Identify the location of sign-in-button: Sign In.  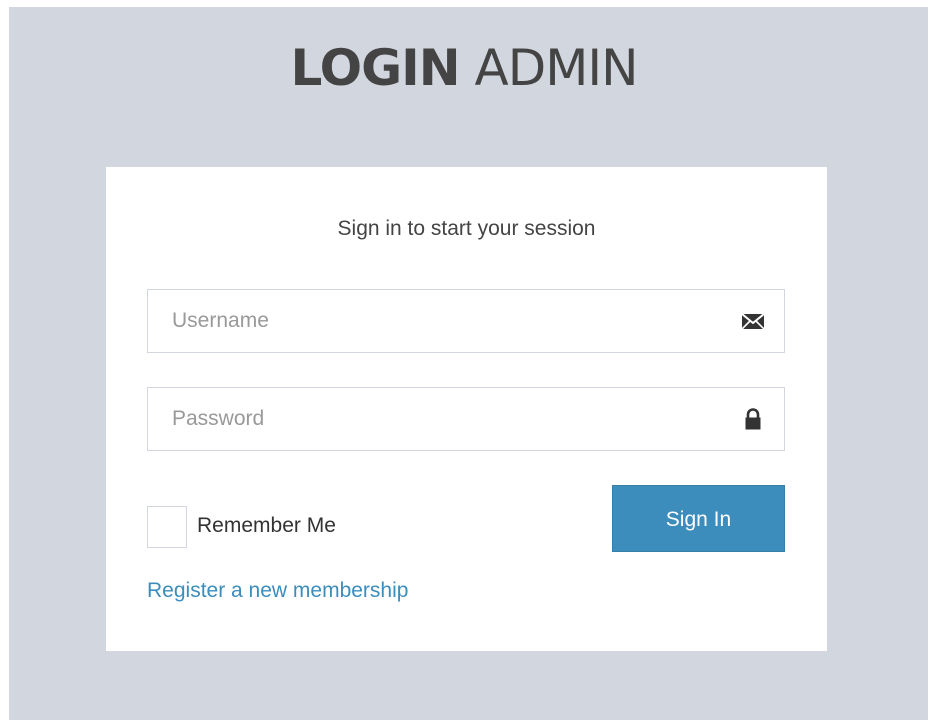
(698, 518).